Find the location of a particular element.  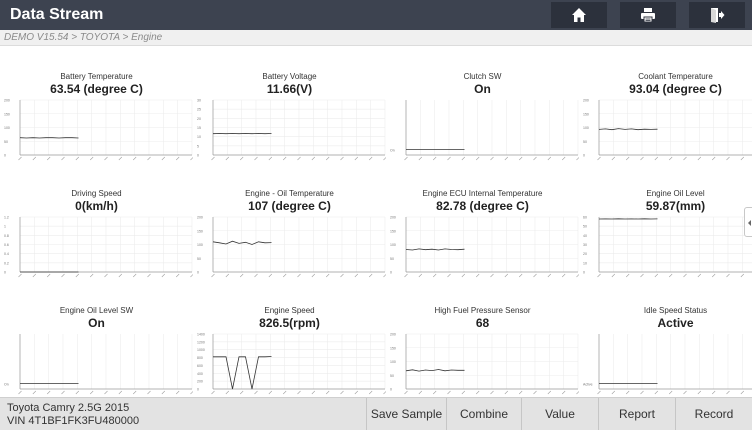

y-tick-label: 20 is located at coordinates (585, 254).